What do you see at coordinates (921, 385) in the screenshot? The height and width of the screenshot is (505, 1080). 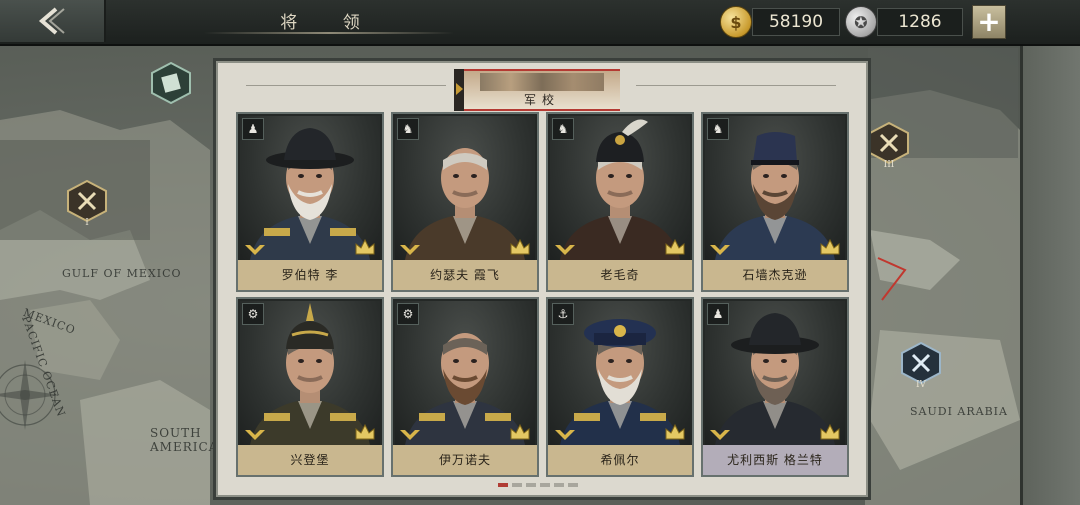 I see `marker-numeral: IV` at bounding box center [921, 385].